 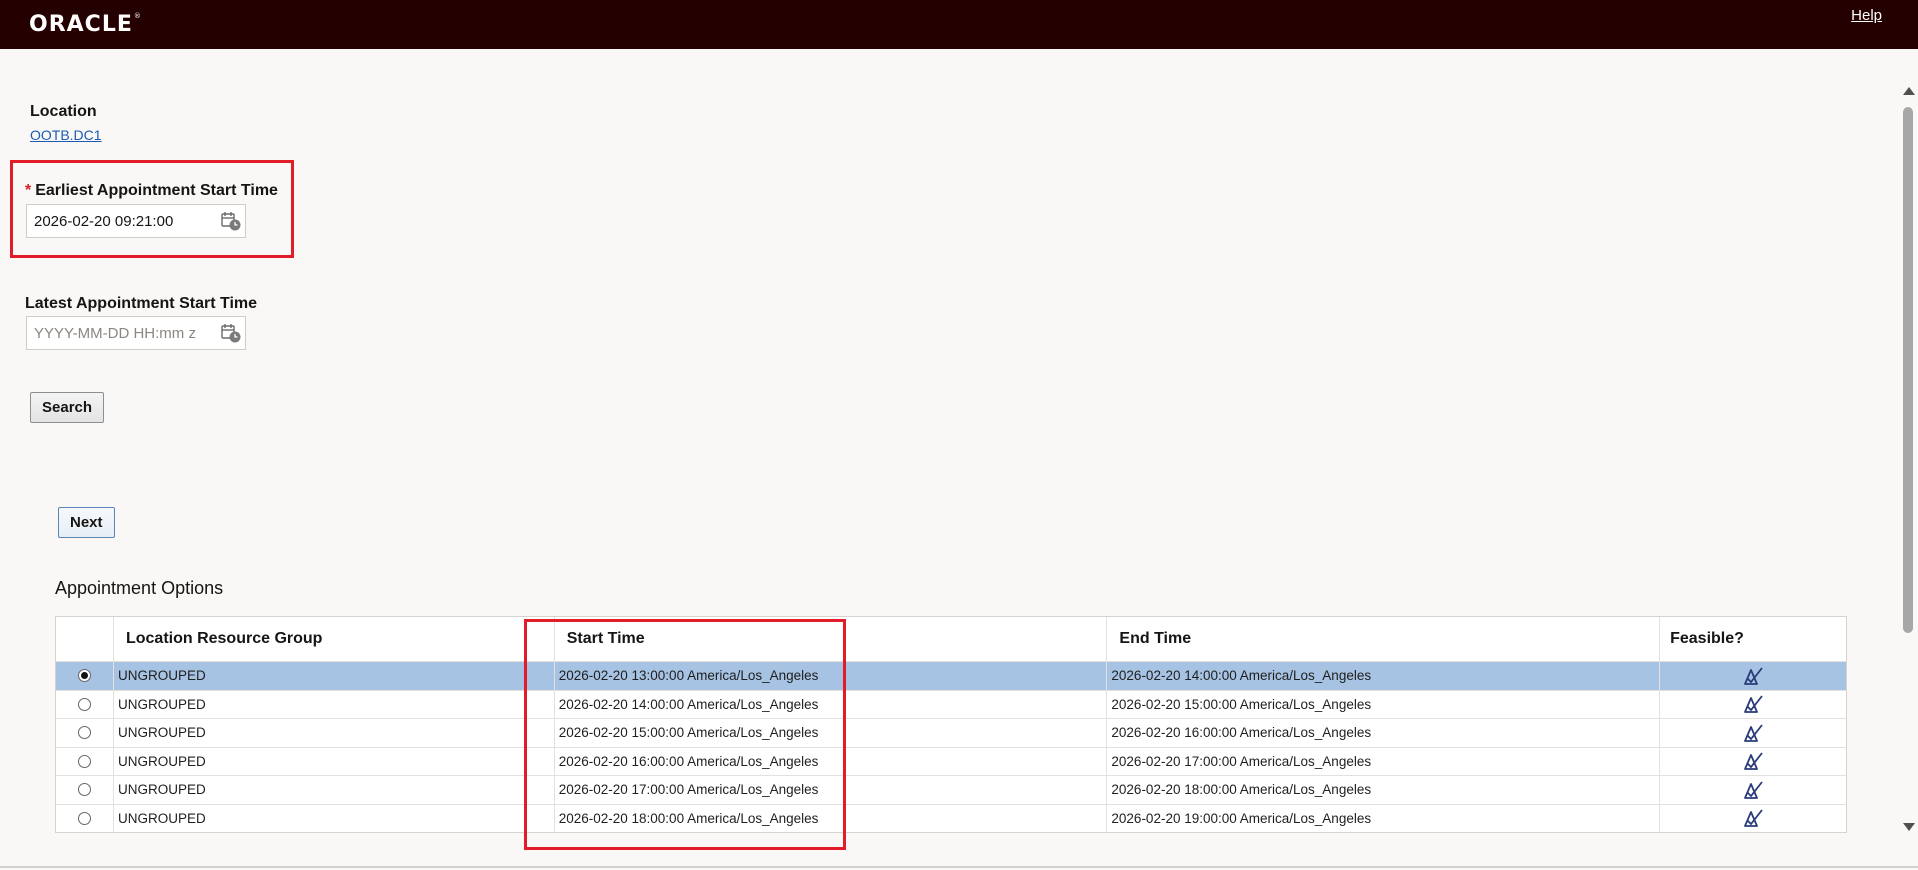 What do you see at coordinates (1382, 733) in the screenshot?
I see `end-time-cell: 2026-02-20 16:00:00 America/Los_Angeles` at bounding box center [1382, 733].